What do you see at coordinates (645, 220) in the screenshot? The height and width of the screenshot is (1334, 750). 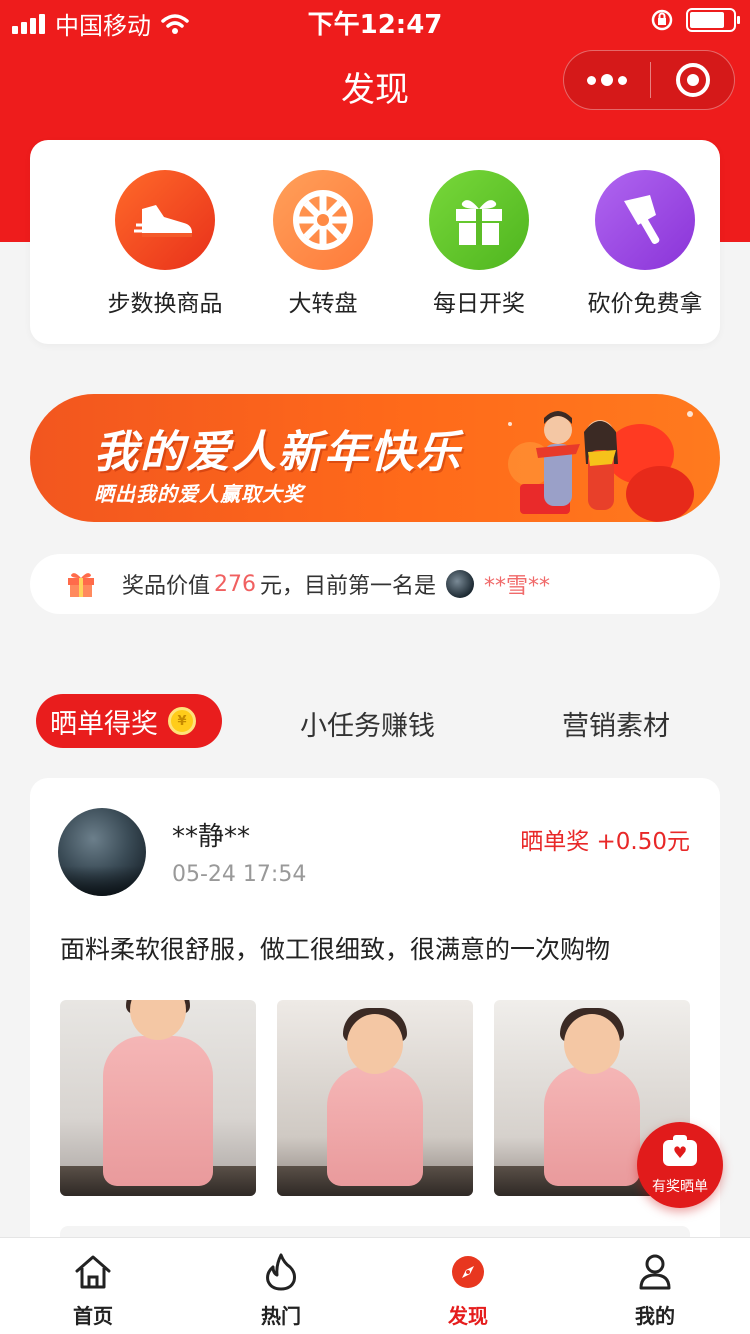 I see `axe-icon` at bounding box center [645, 220].